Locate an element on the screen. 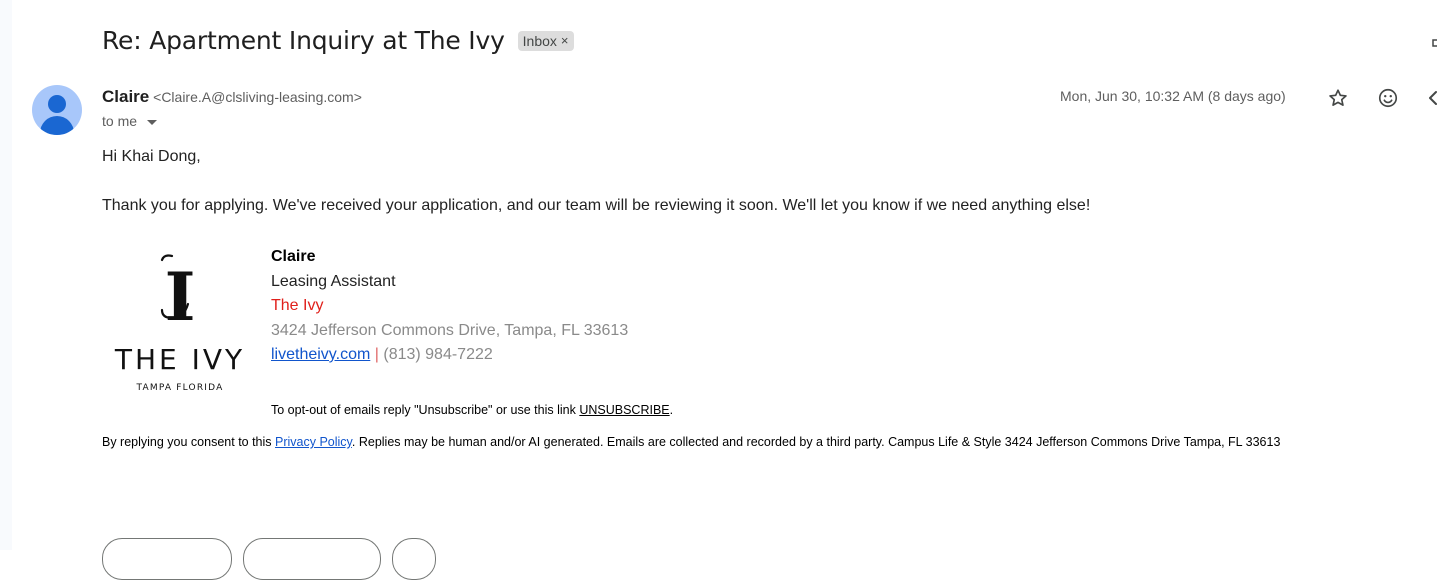  left-rail is located at coordinates (6, 275).